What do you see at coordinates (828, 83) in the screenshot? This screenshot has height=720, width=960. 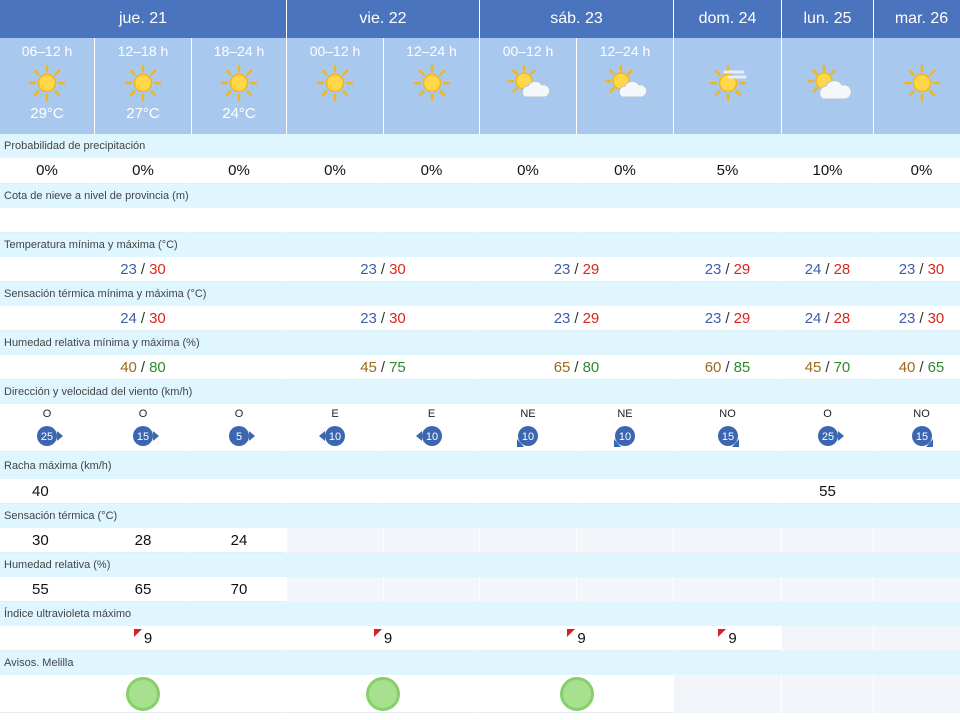 I see `sun-cloud-icon` at bounding box center [828, 83].